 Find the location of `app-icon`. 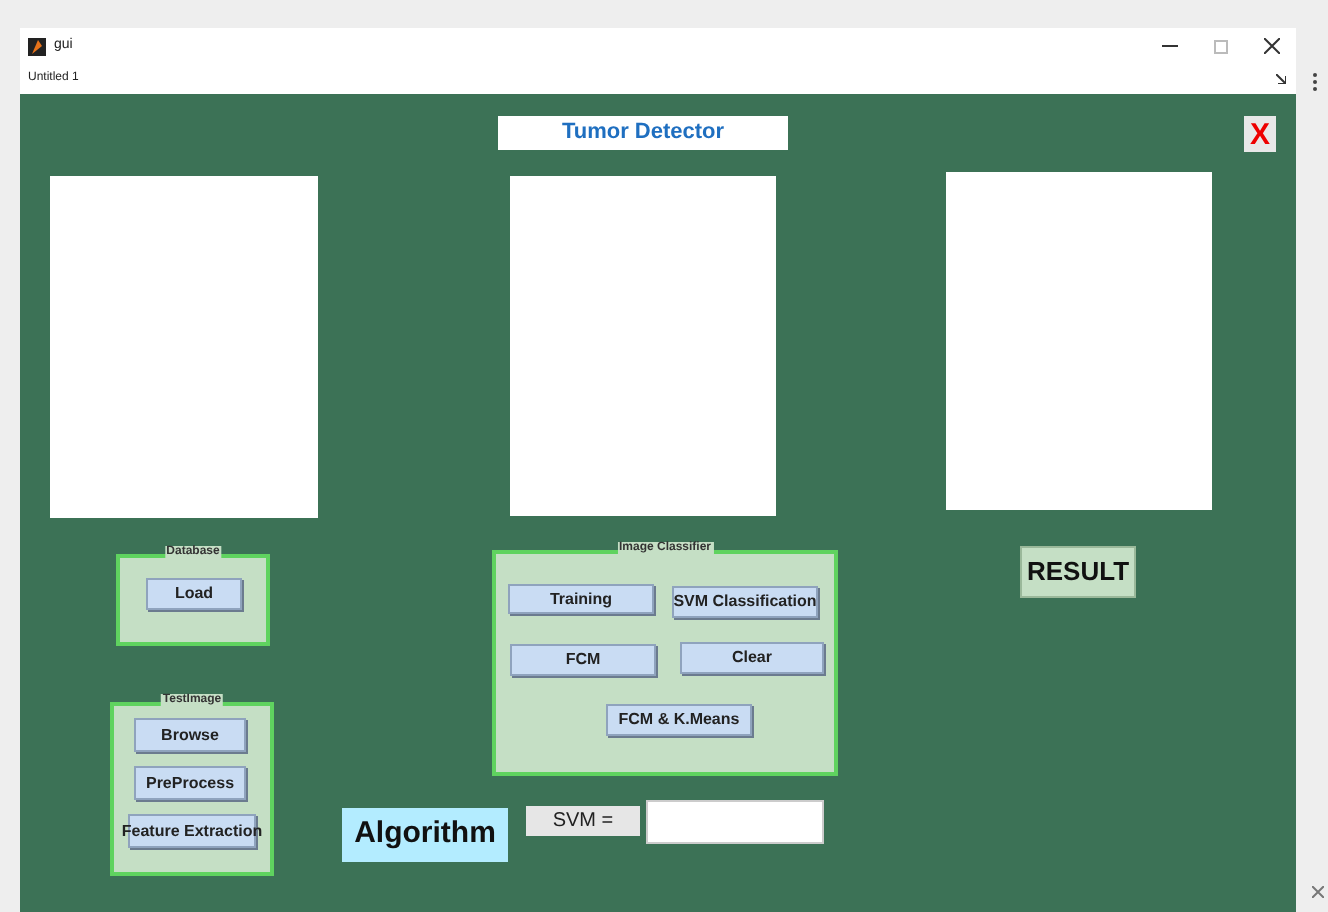

app-icon is located at coordinates (37, 46).